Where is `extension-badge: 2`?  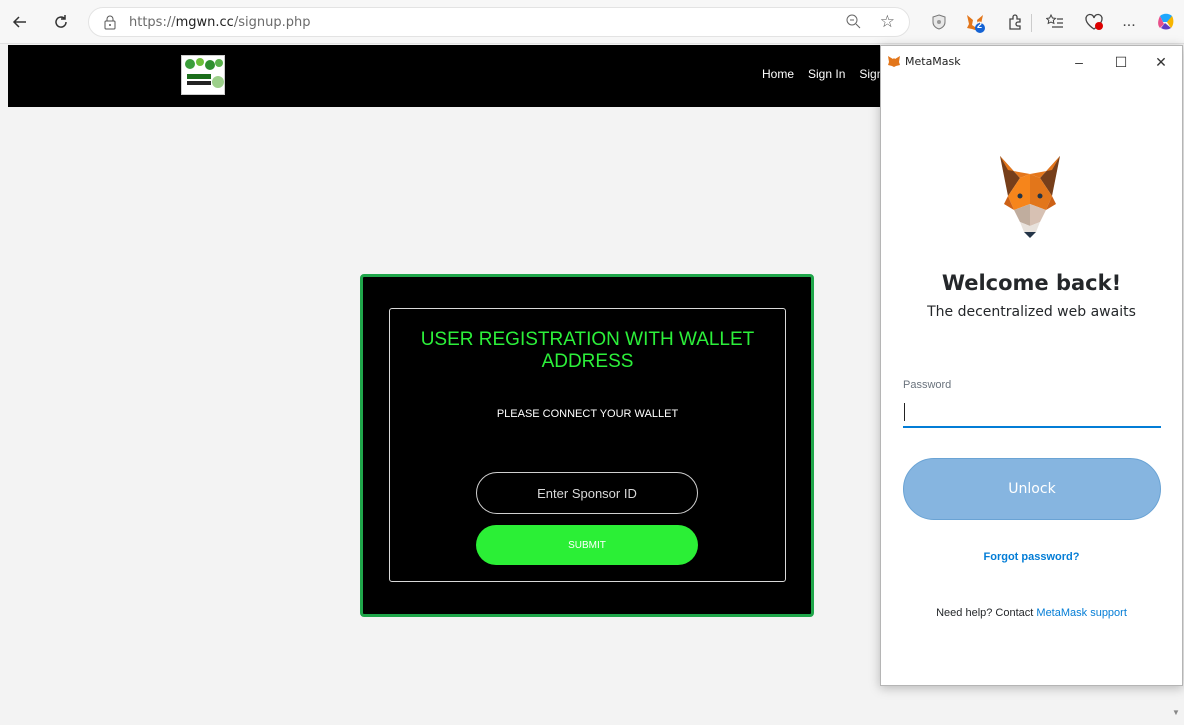 extension-badge: 2 is located at coordinates (980, 25).